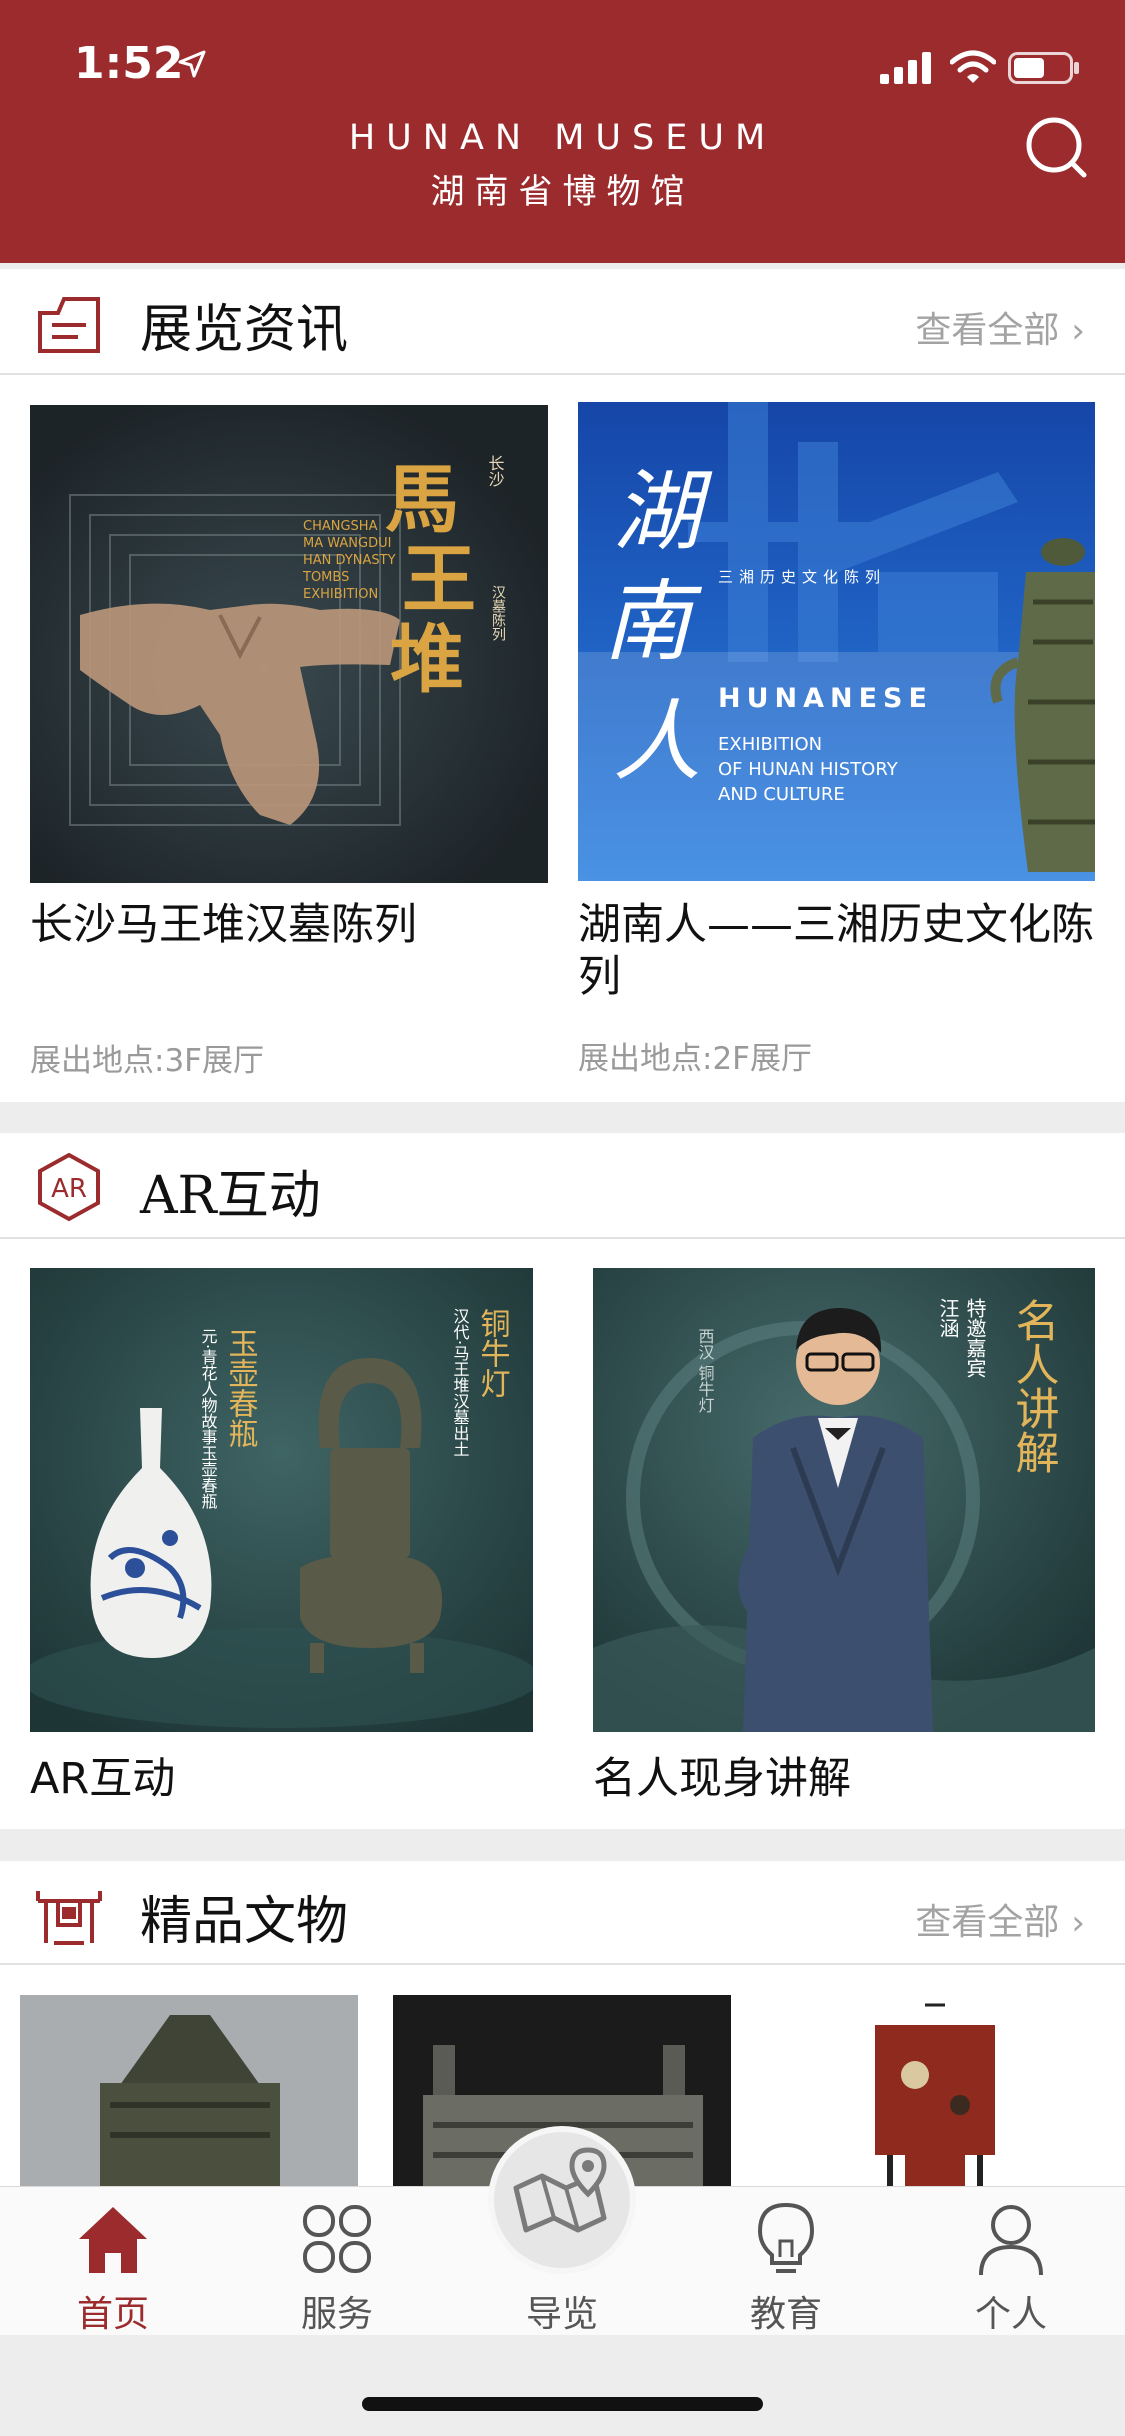 This screenshot has height=2436, width=1125. What do you see at coordinates (147, 1061) in the screenshot?
I see `exhibition-location: 展出地点:3F展厅` at bounding box center [147, 1061].